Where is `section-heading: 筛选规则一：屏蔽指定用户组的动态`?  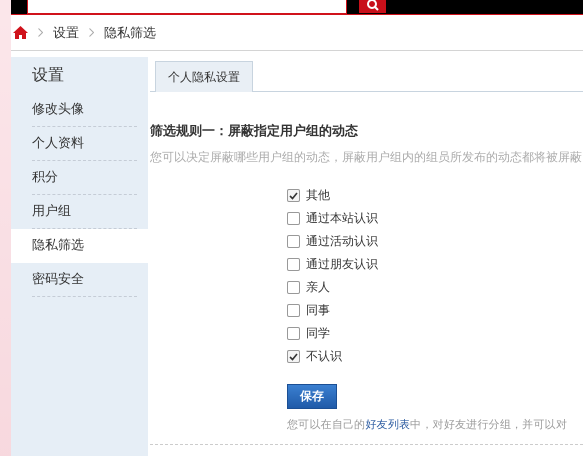
section-heading: 筛选规则一：屏蔽指定用户组的动态 is located at coordinates (254, 131).